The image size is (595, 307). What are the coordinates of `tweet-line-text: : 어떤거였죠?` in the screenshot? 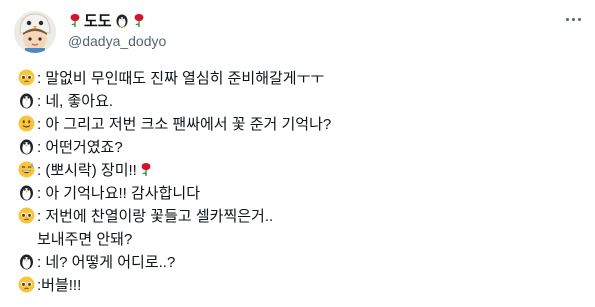 It's located at (80, 147).